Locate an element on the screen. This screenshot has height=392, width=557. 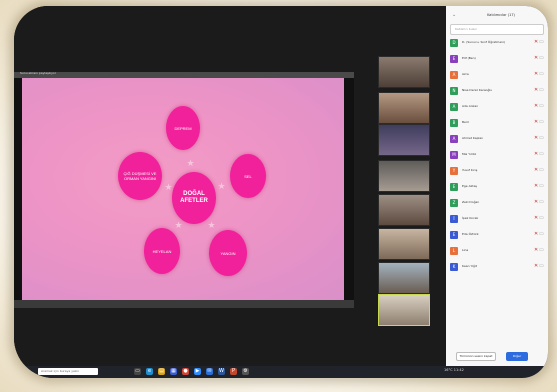
participant-row: K Kaan Yiğit ✕ ▭ is located at coordinates (498, 268).